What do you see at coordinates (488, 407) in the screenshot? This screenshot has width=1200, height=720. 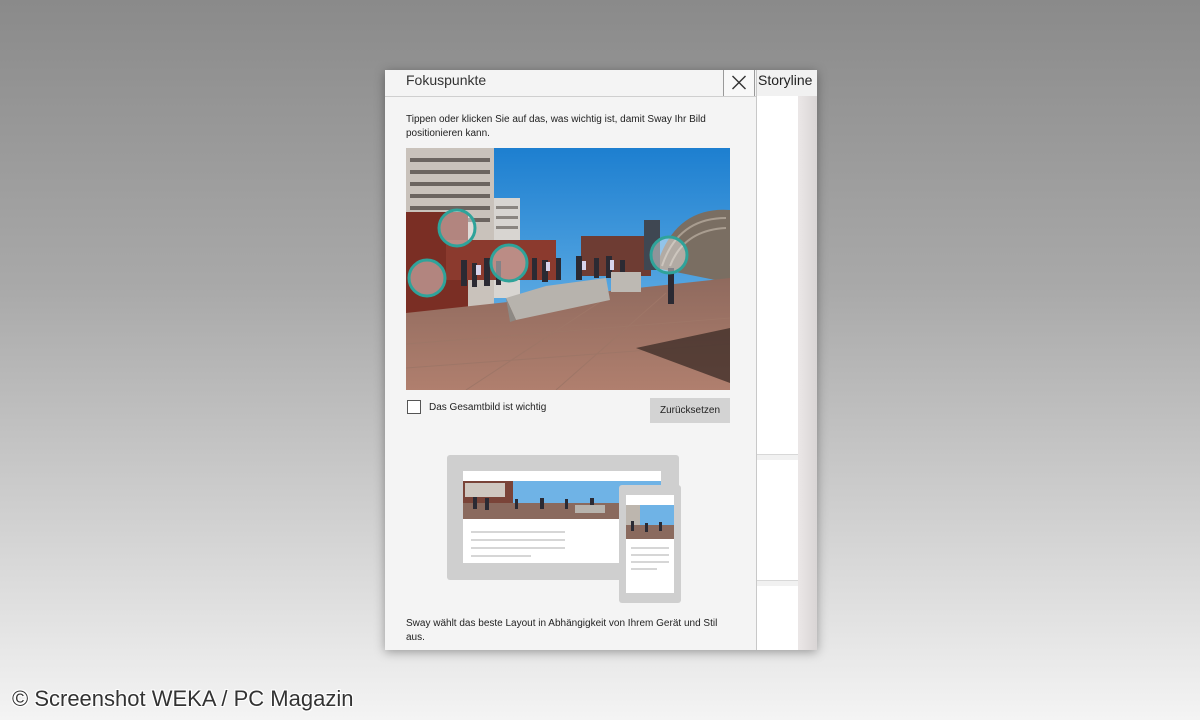 I see `whole-image-checkbox-label: Das Gesamtbild ist wichtig` at bounding box center [488, 407].